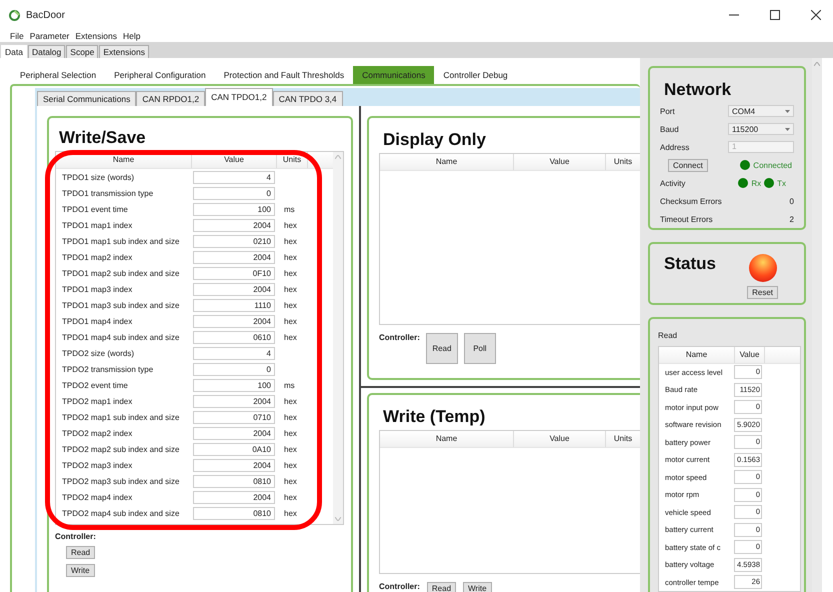  Describe the element at coordinates (239, 97) in the screenshot. I see `tab: CAN TPDO1,2` at that location.